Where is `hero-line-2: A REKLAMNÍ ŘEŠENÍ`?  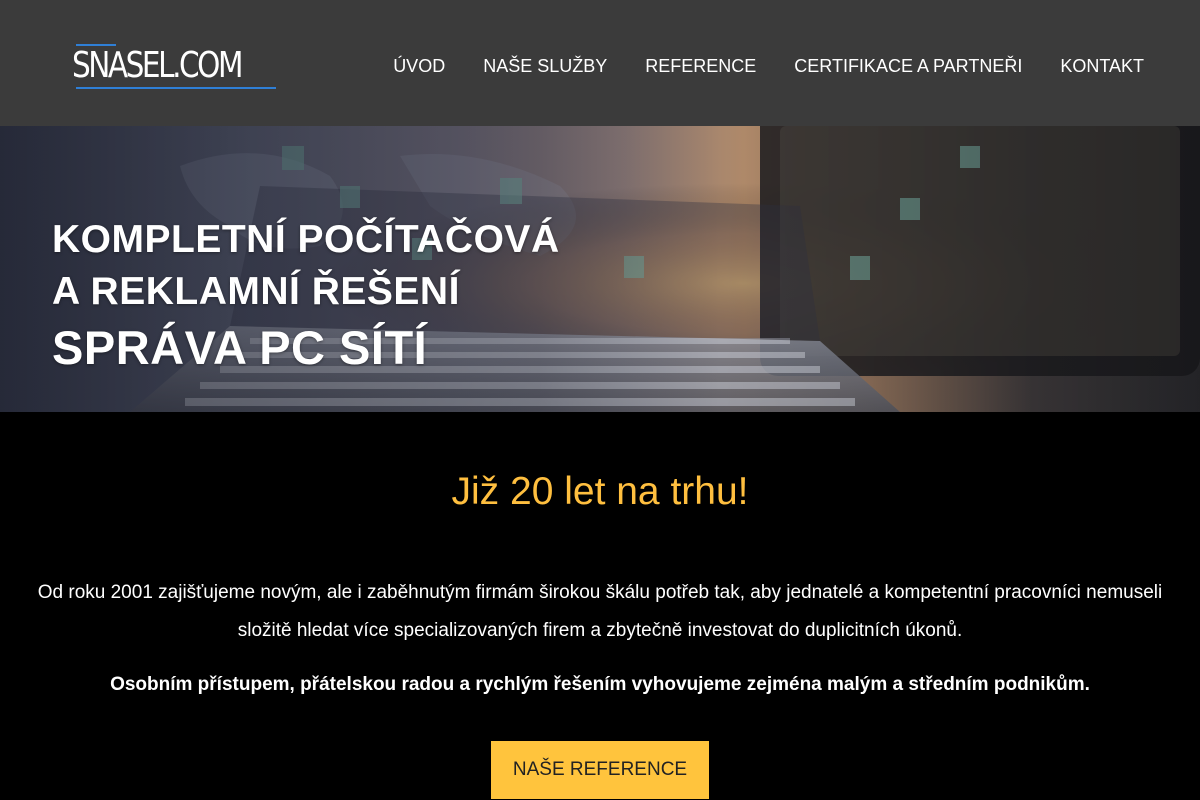
hero-line-2: A REKLAMNÍ ŘEŠENÍ is located at coordinates (256, 291).